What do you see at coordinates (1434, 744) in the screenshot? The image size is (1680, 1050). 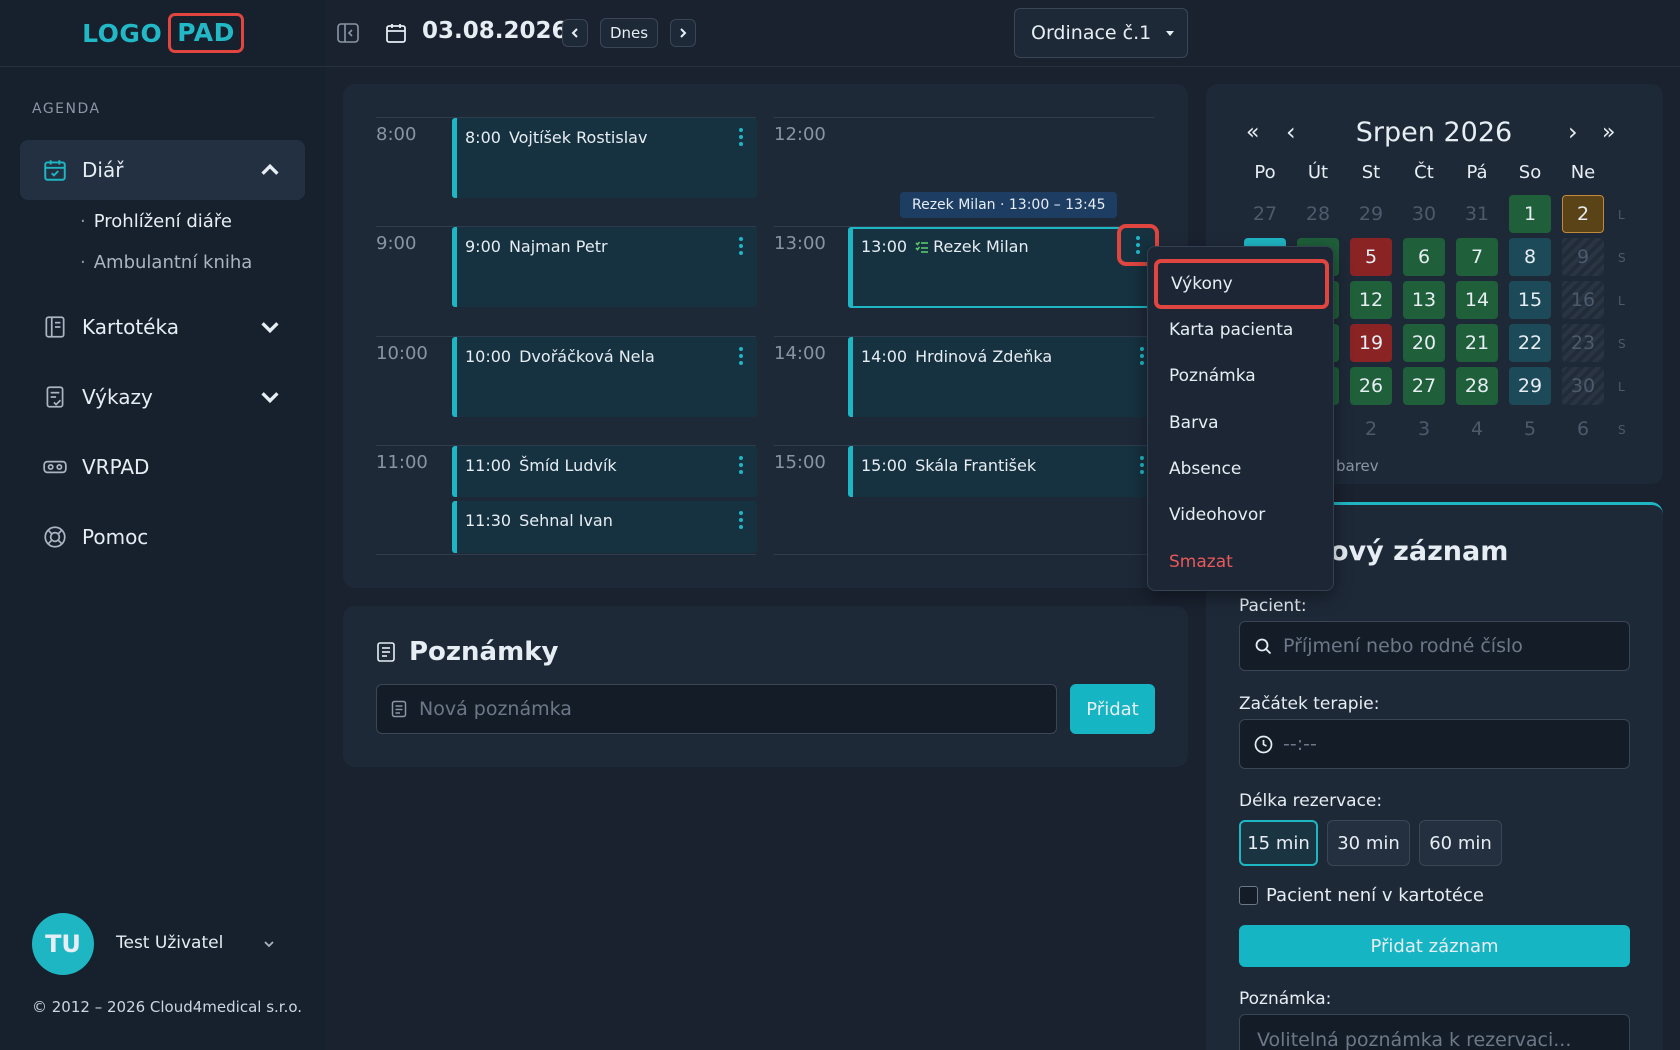 I see `start-time-input: --:--` at bounding box center [1434, 744].